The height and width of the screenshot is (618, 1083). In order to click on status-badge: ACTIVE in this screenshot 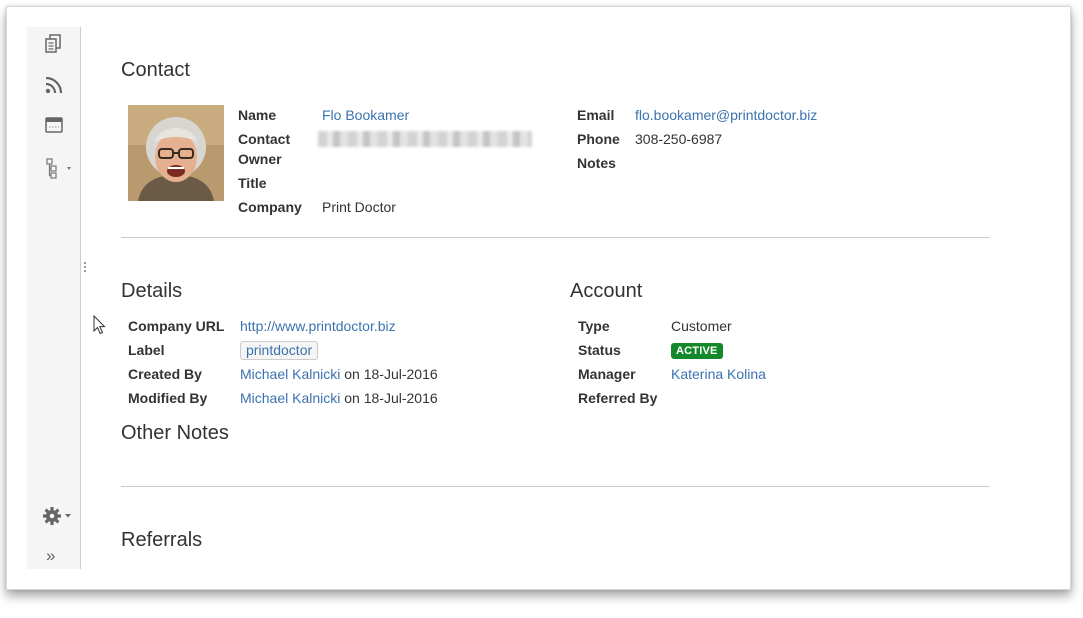, I will do `click(697, 351)`.